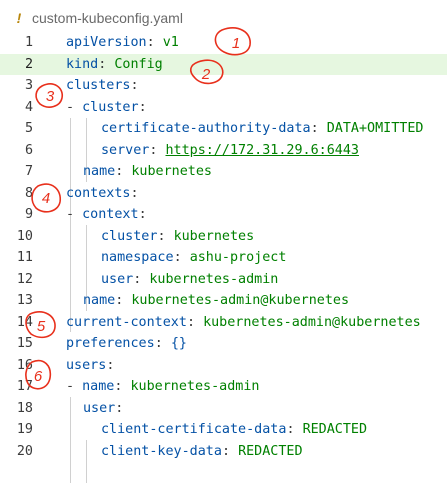  What do you see at coordinates (110, 343) in the screenshot?
I see `yaml-key: preferences` at bounding box center [110, 343].